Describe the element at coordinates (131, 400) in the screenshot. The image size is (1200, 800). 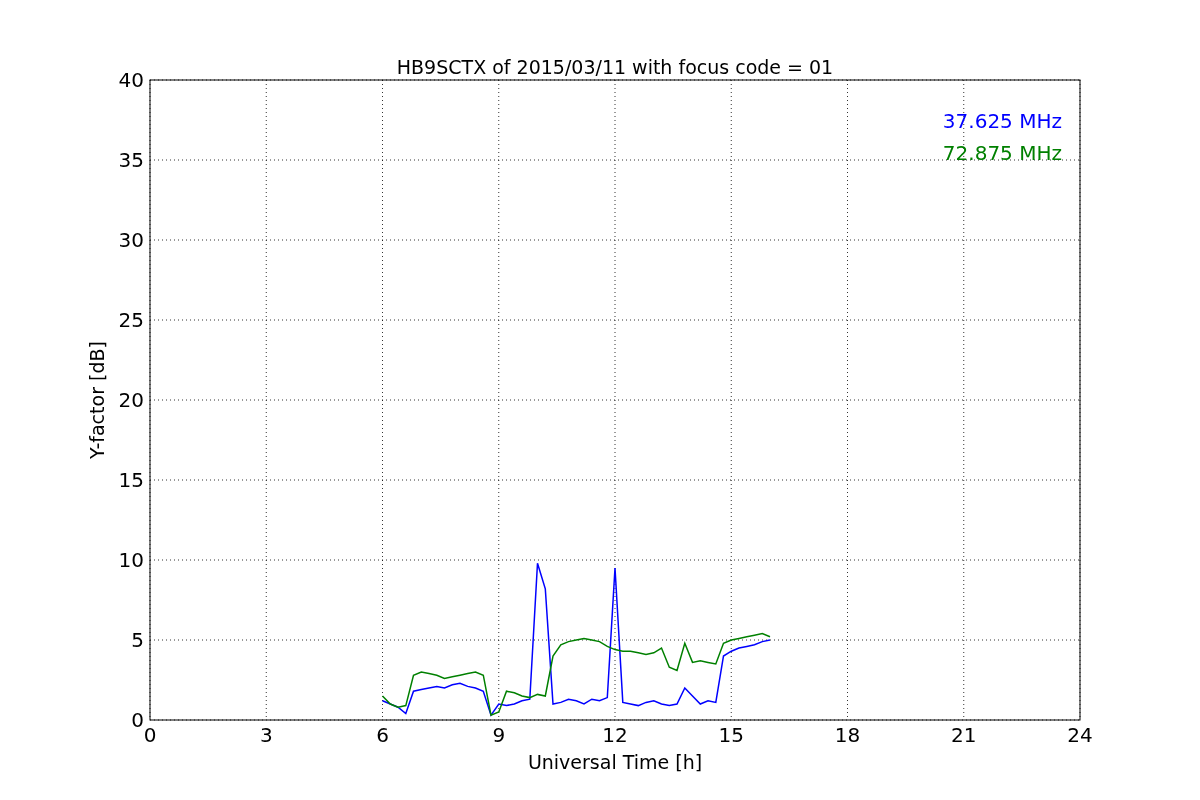
I see `y-tick-label: 20` at that location.